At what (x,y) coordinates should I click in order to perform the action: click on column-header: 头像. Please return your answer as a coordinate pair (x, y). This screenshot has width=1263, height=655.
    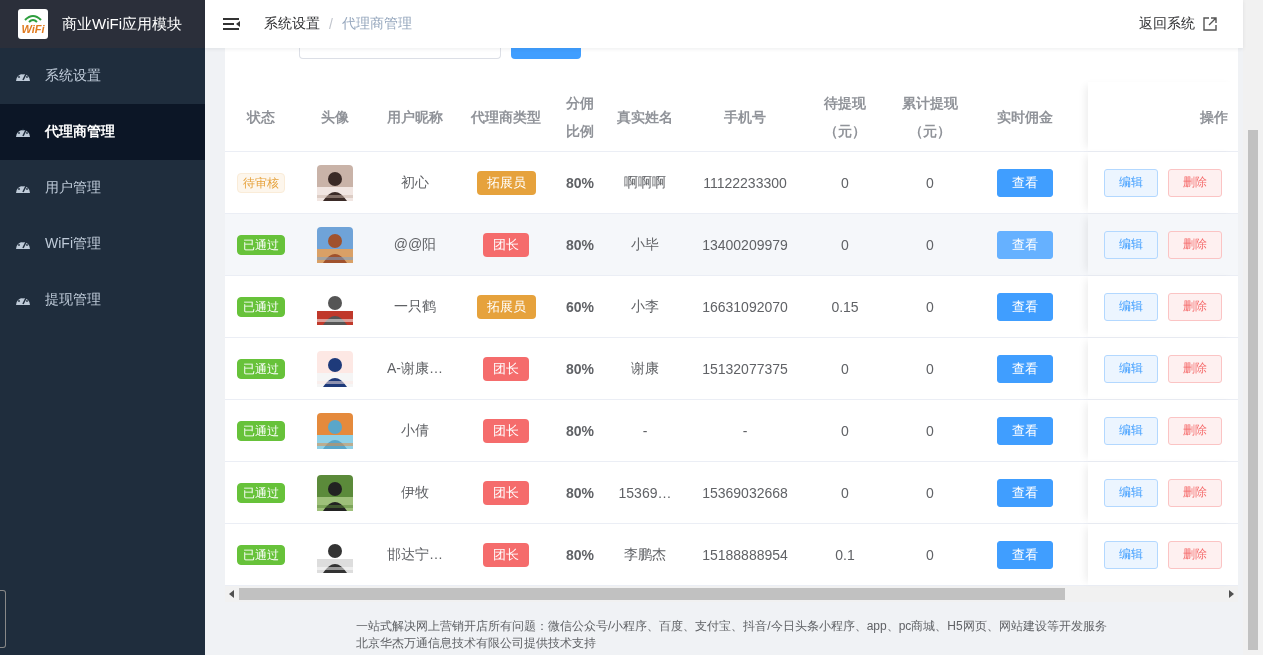
    Looking at the image, I should click on (335, 117).